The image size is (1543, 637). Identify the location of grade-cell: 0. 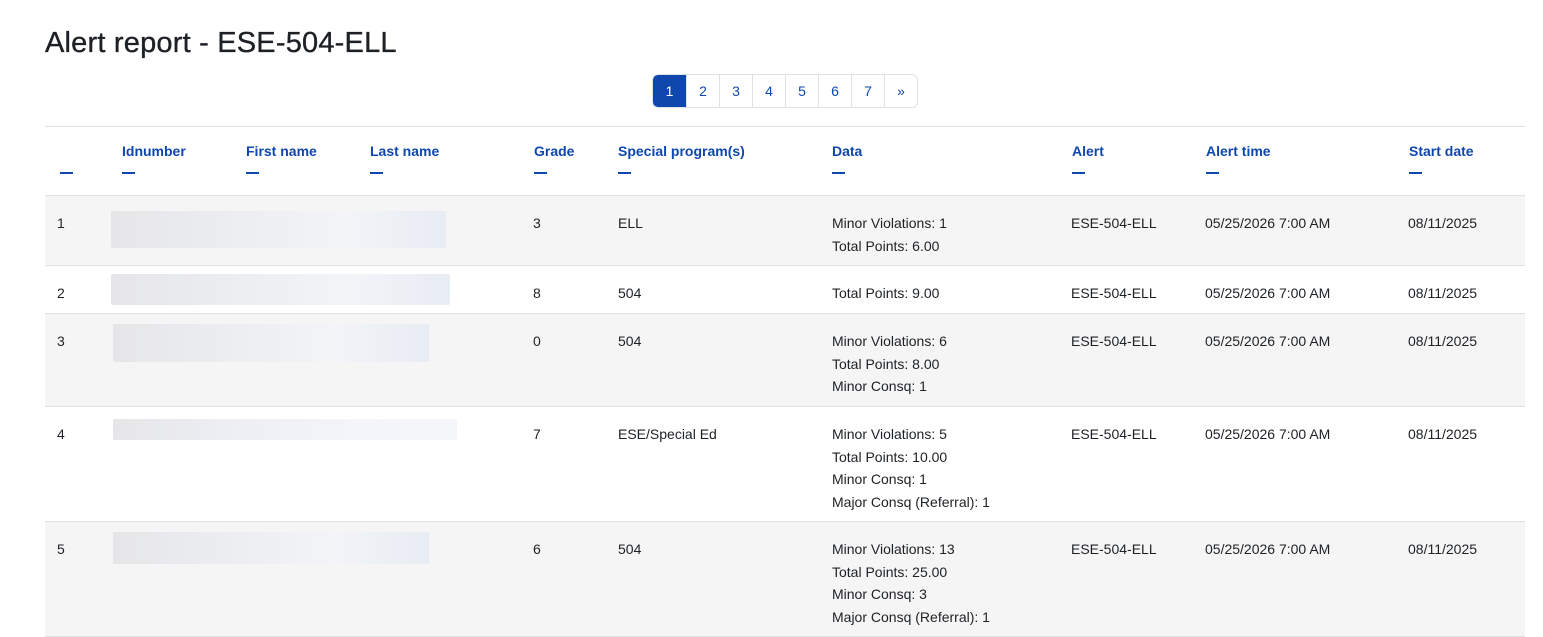
(537, 341).